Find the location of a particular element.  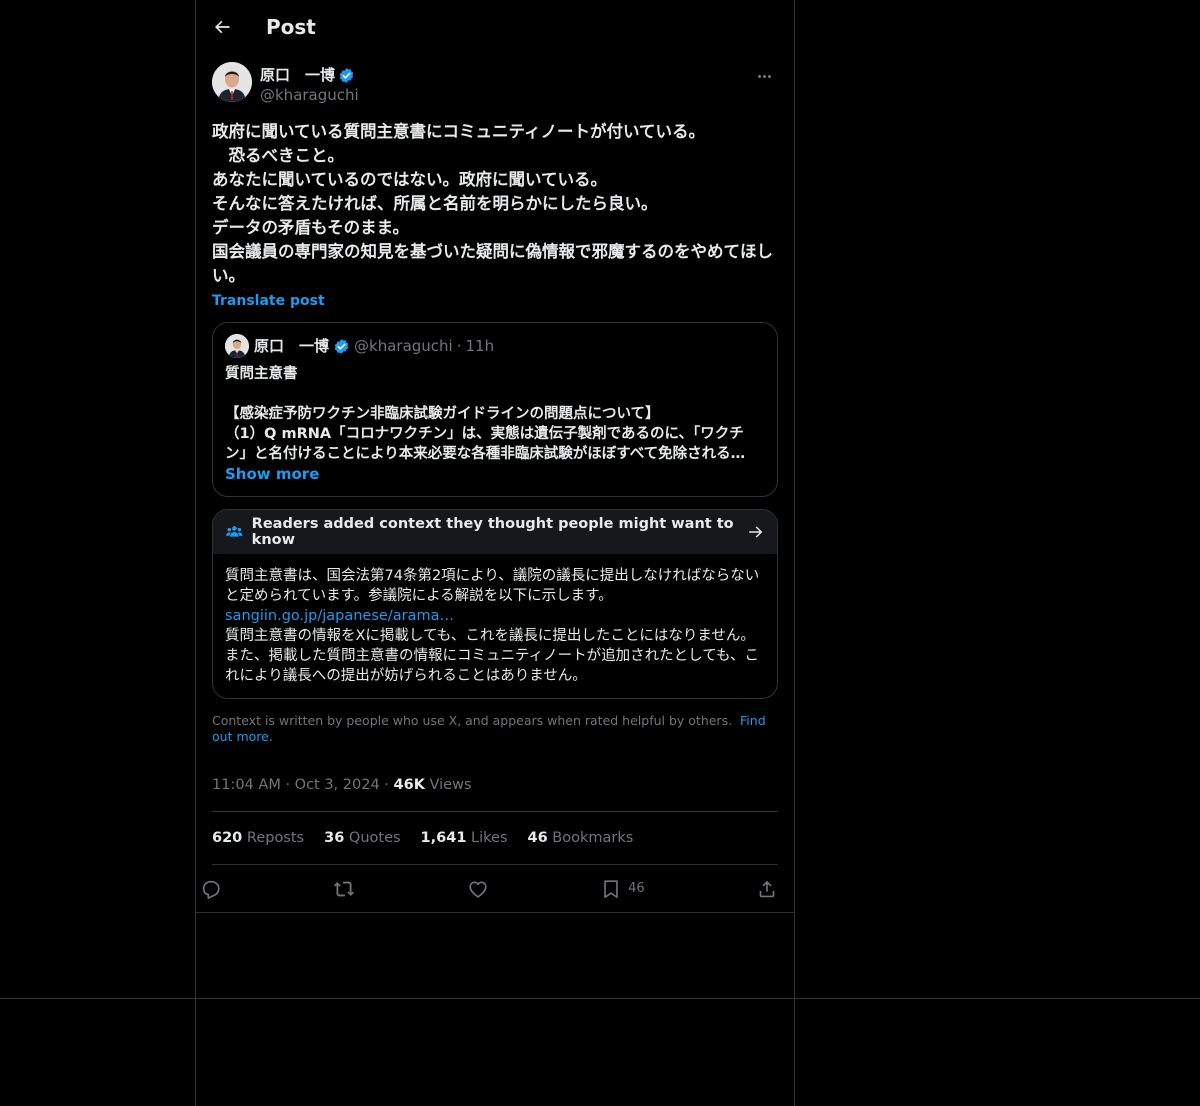

views-label: Views is located at coordinates (450, 785).